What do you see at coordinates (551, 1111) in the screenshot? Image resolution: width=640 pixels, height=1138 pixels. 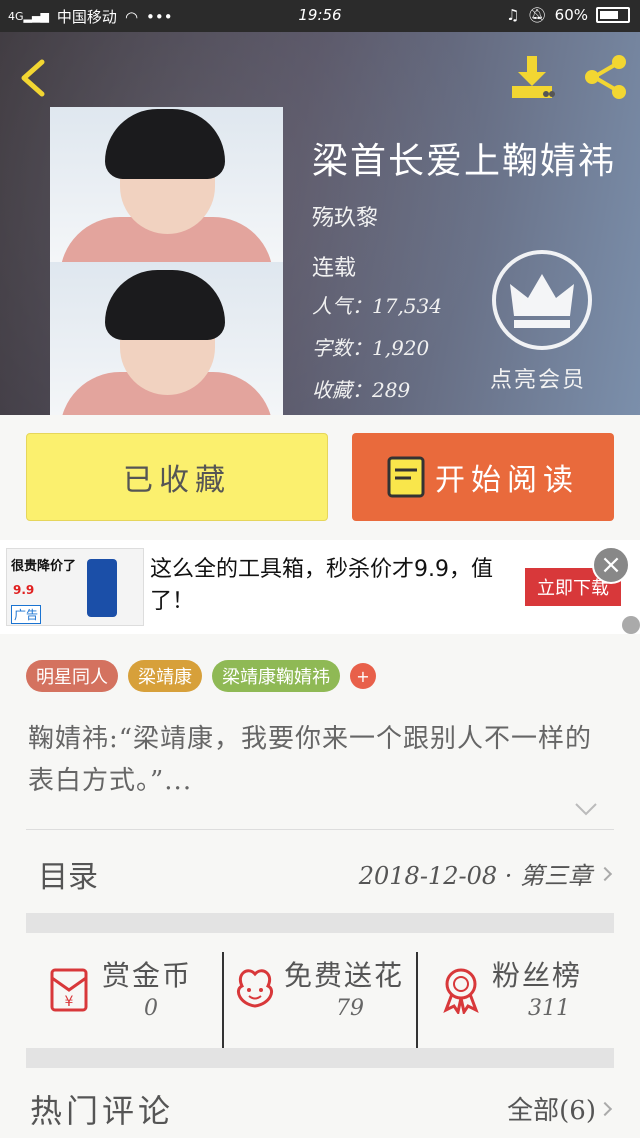 I see `all-comments-label: 全部(6)` at bounding box center [551, 1111].